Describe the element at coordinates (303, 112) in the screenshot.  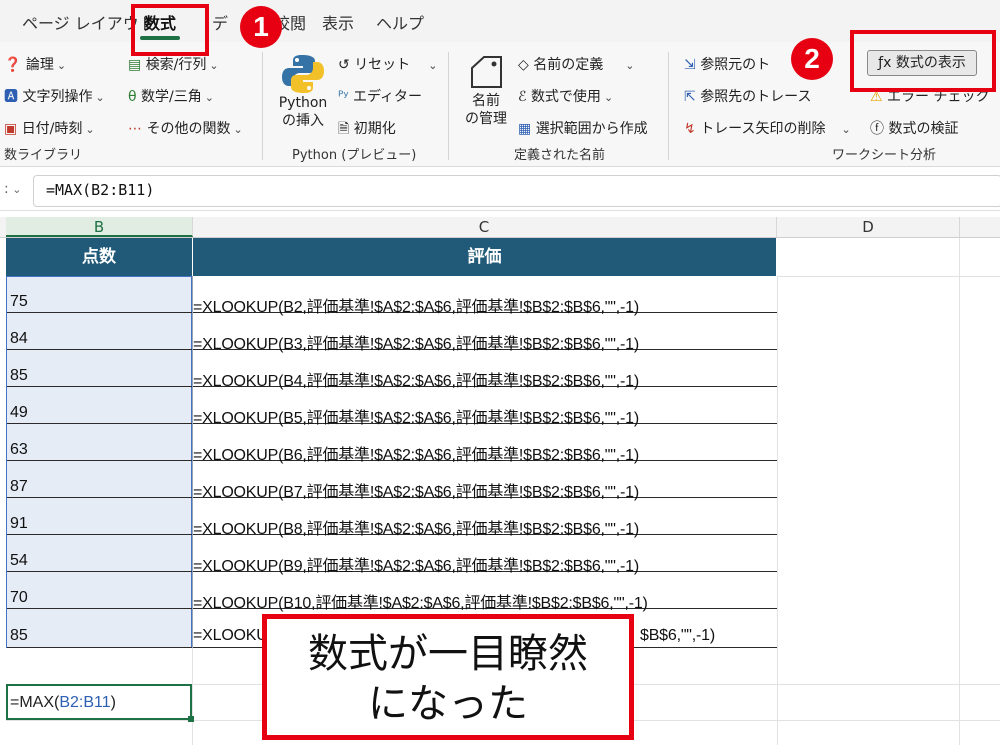
I see `python-insert-button: Python の挿入` at that location.